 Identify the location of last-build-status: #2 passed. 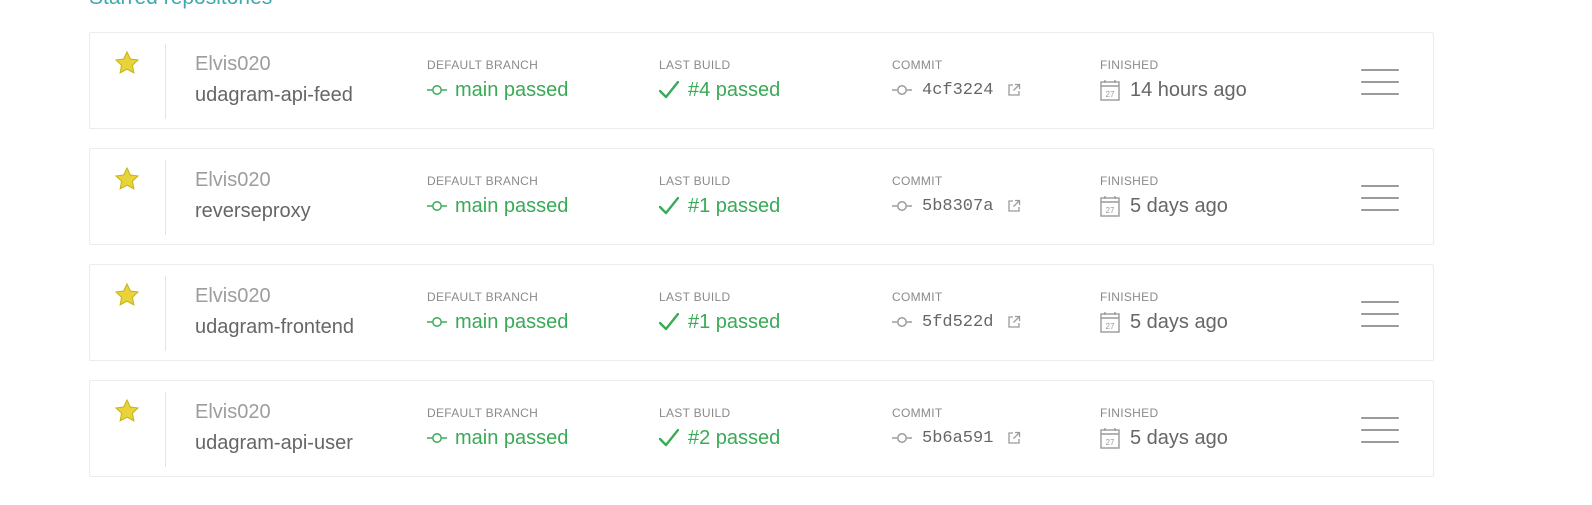
(719, 438).